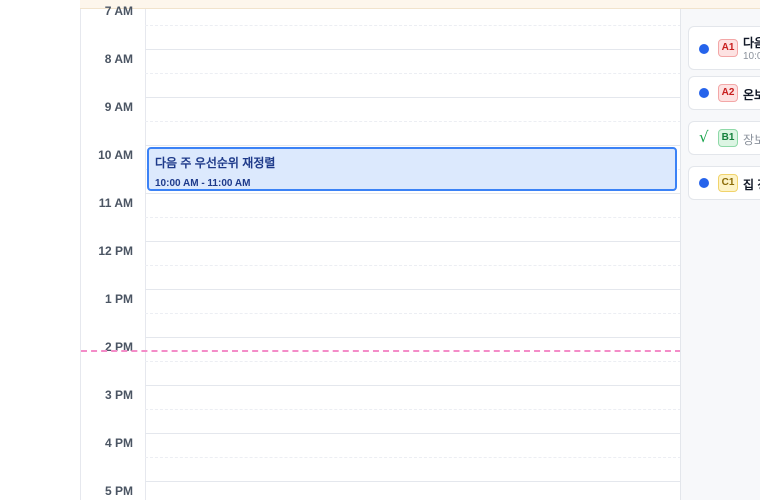 This screenshot has width=760, height=500. I want to click on priority-badge-b1: B1, so click(728, 138).